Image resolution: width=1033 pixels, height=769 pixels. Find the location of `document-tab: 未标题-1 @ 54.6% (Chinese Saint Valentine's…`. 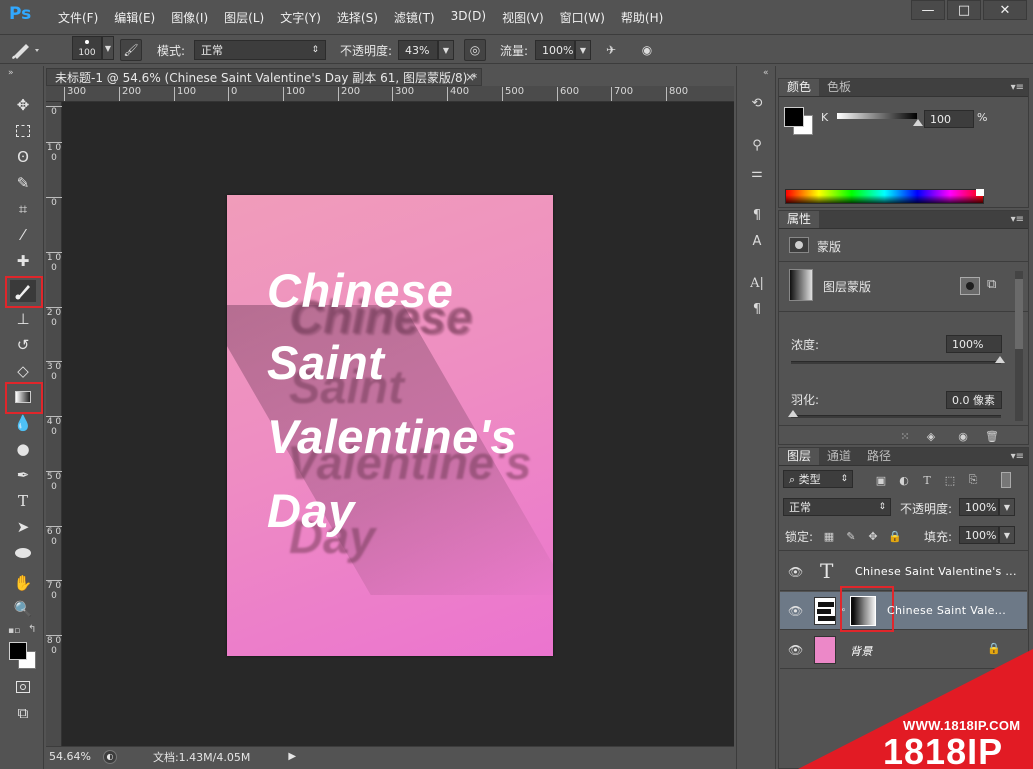

document-tab: 未标题-1 @ 54.6% (Chinese Saint Valentine's… is located at coordinates (264, 77).